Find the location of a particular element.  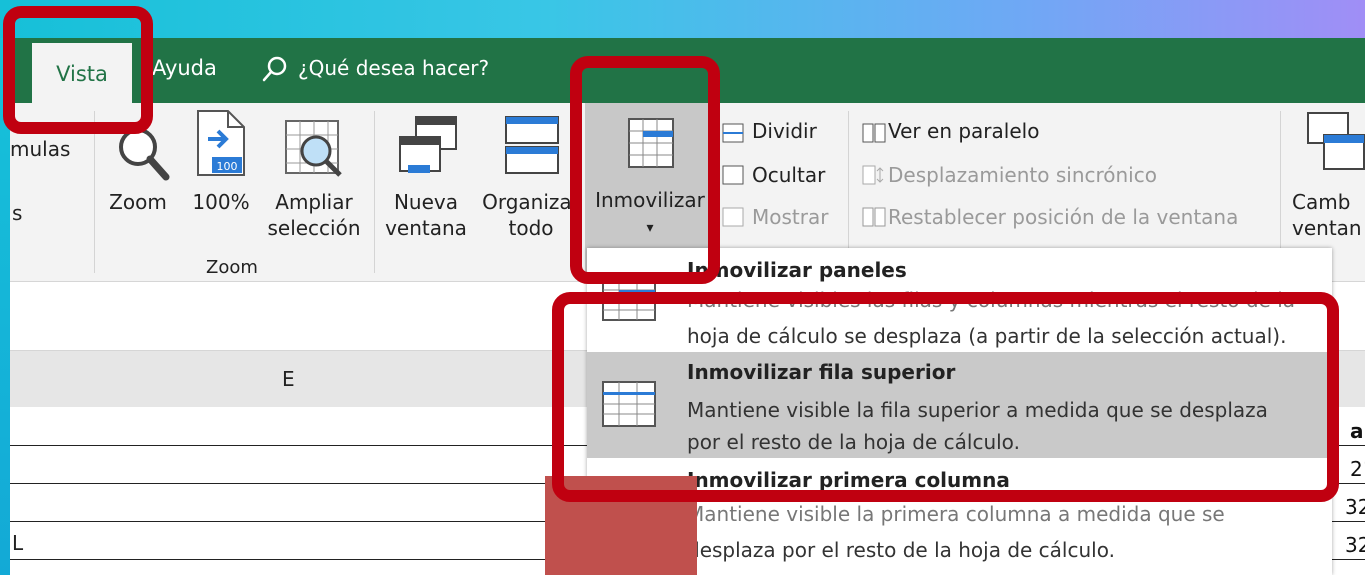

background-gradient is located at coordinates (682, 19).